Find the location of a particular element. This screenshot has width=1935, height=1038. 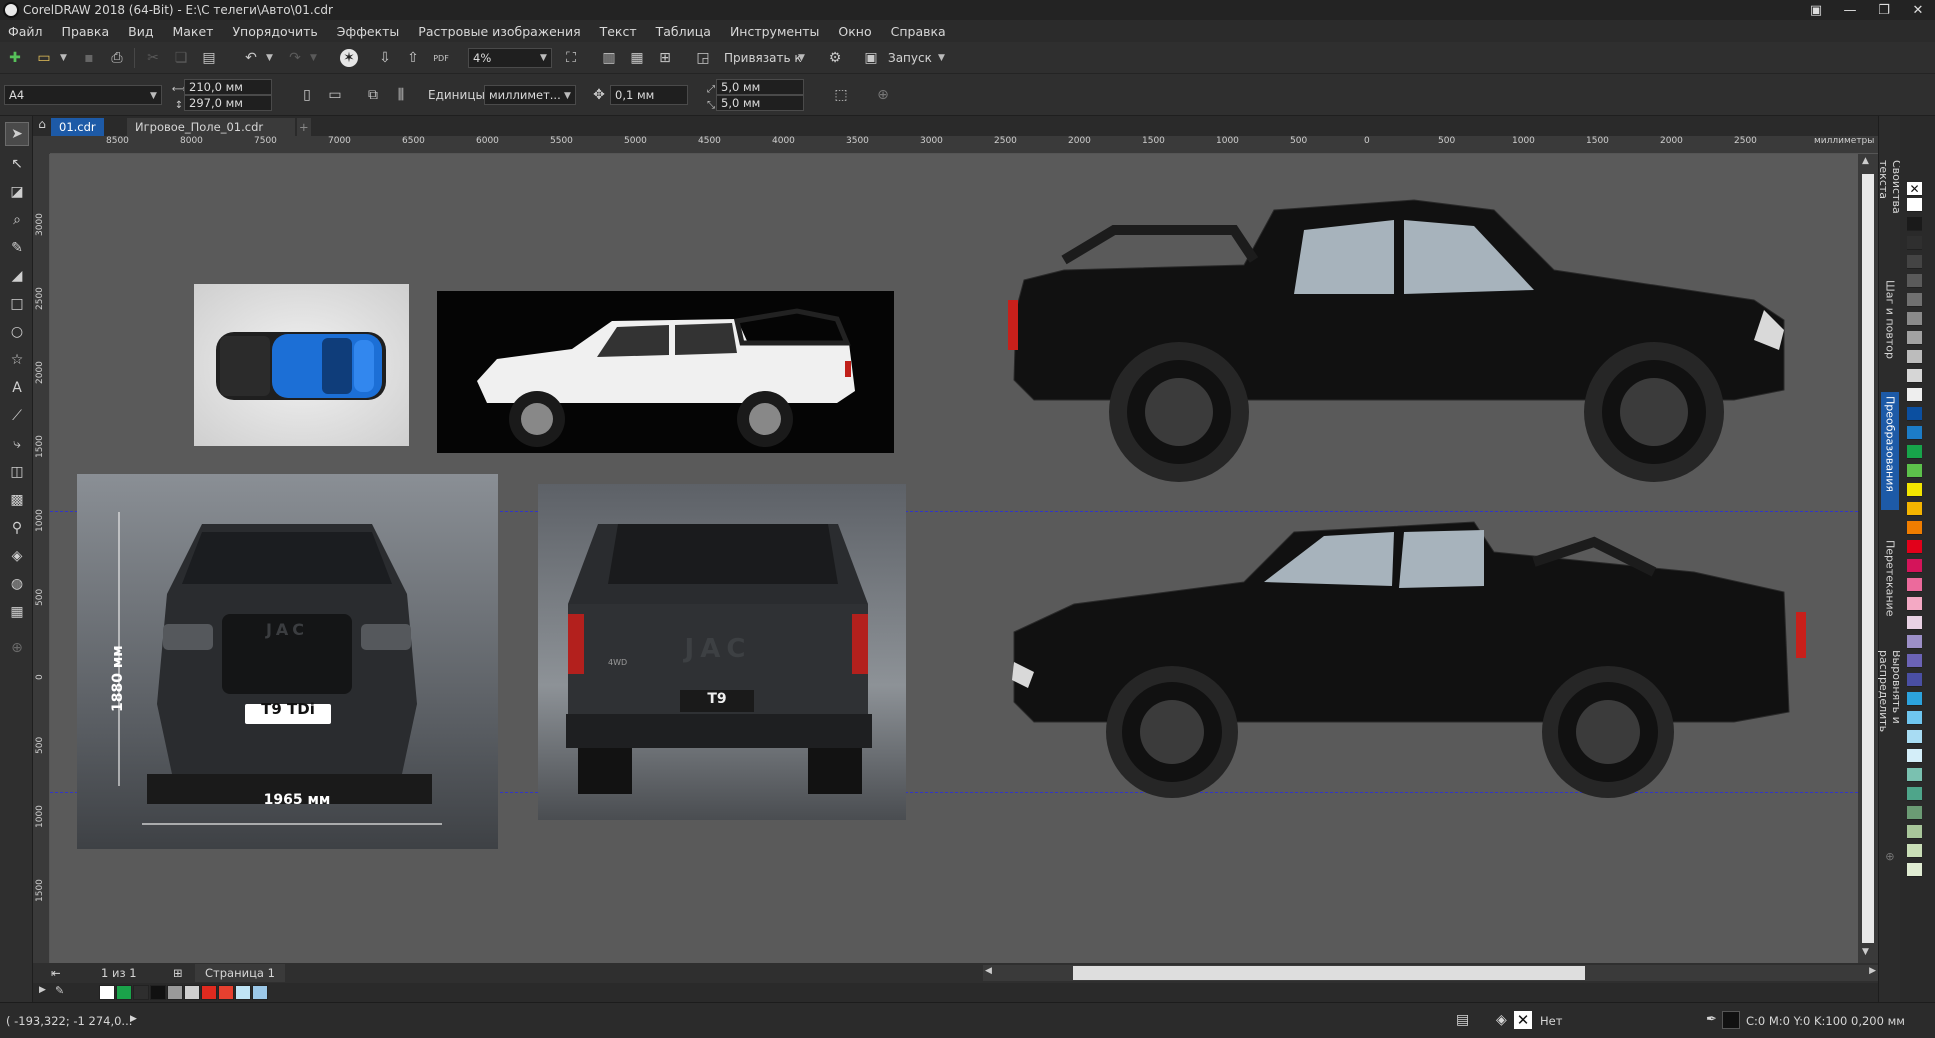

menu-tools: Инструменты is located at coordinates (774, 31).